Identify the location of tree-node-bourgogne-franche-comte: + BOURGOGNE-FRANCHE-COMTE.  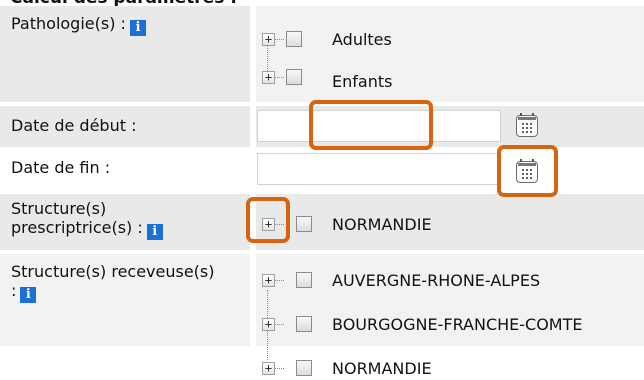
(453, 325).